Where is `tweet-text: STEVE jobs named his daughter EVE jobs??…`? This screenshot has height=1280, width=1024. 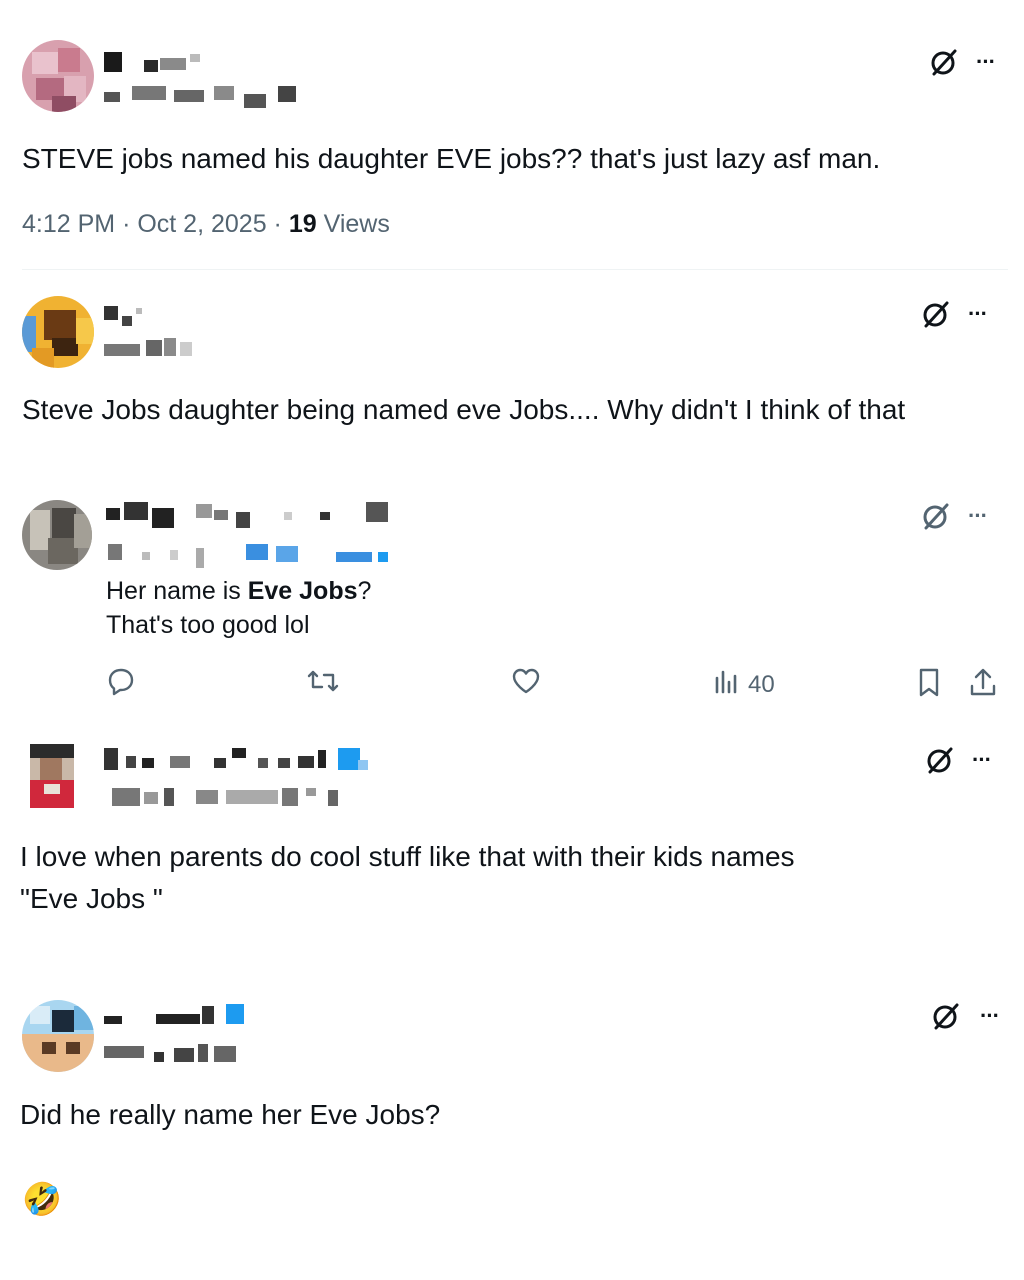 tweet-text: STEVE jobs named his daughter EVE jobs??… is located at coordinates (451, 158).